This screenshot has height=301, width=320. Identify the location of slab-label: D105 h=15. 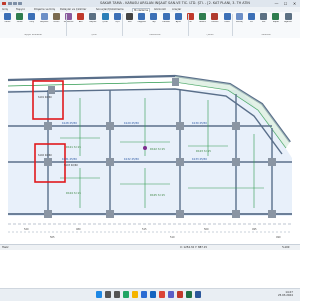
(157, 195).